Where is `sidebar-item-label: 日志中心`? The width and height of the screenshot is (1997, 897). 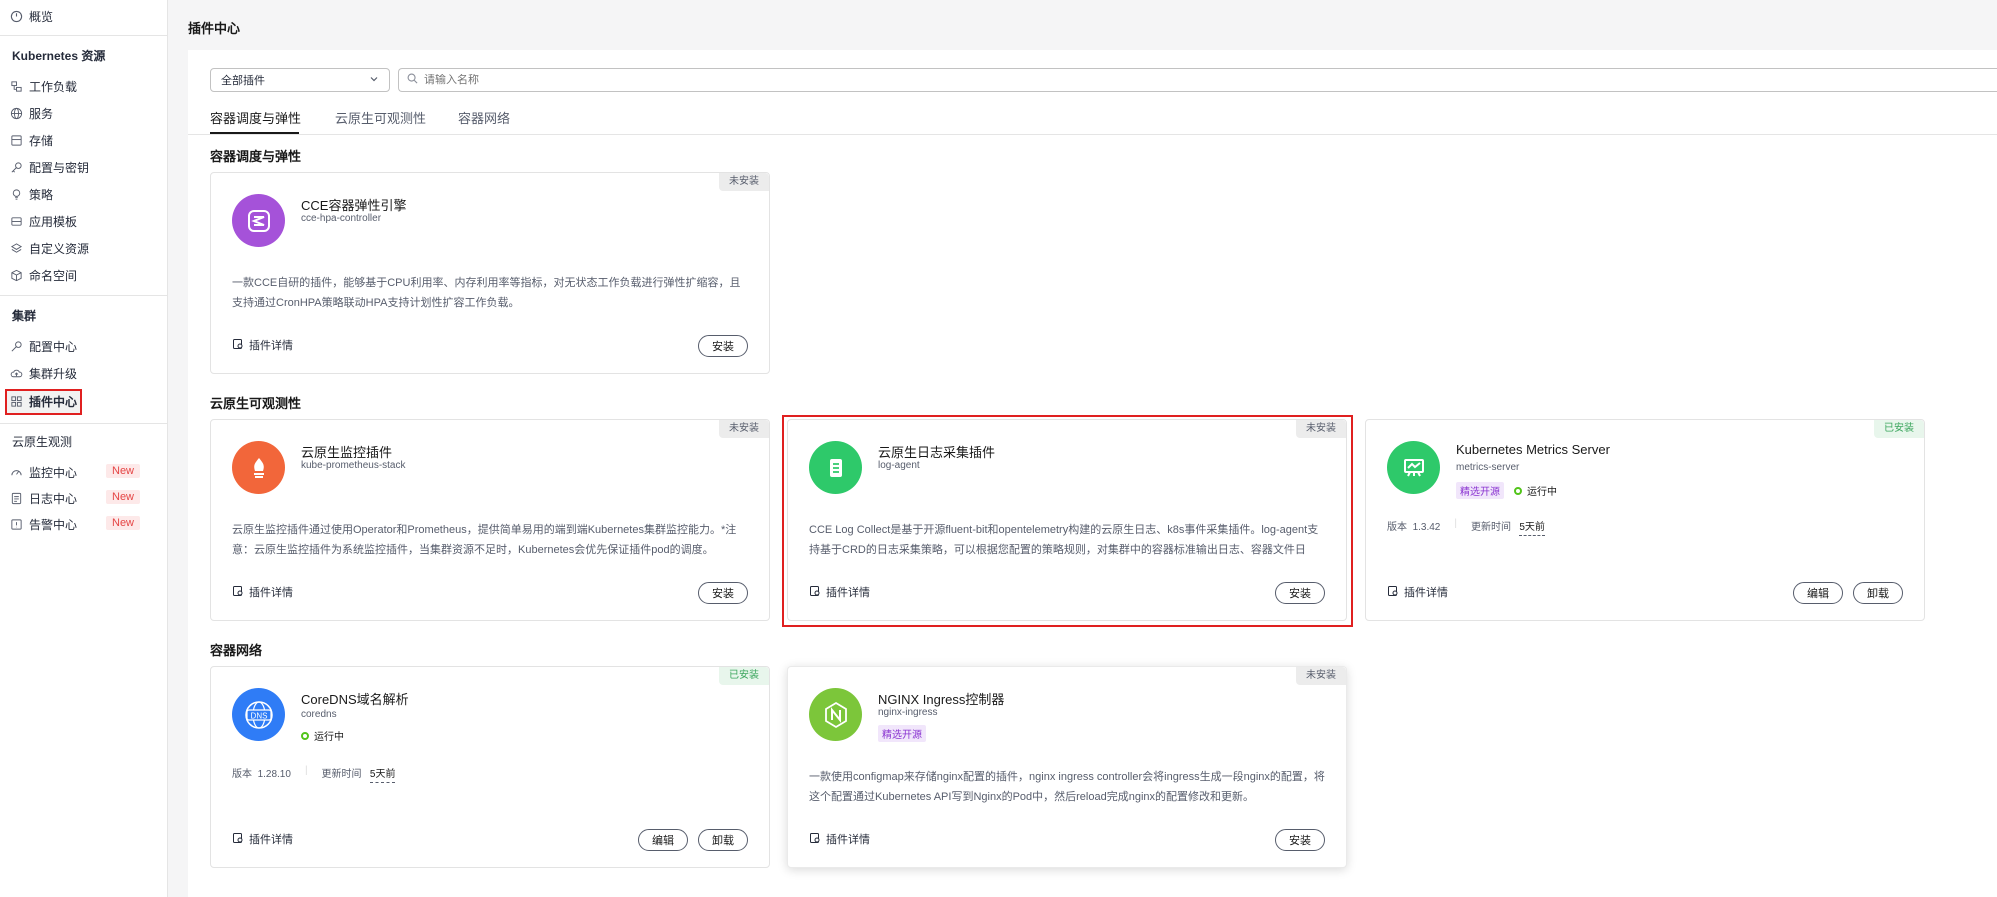 sidebar-item-label: 日志中心 is located at coordinates (53, 498).